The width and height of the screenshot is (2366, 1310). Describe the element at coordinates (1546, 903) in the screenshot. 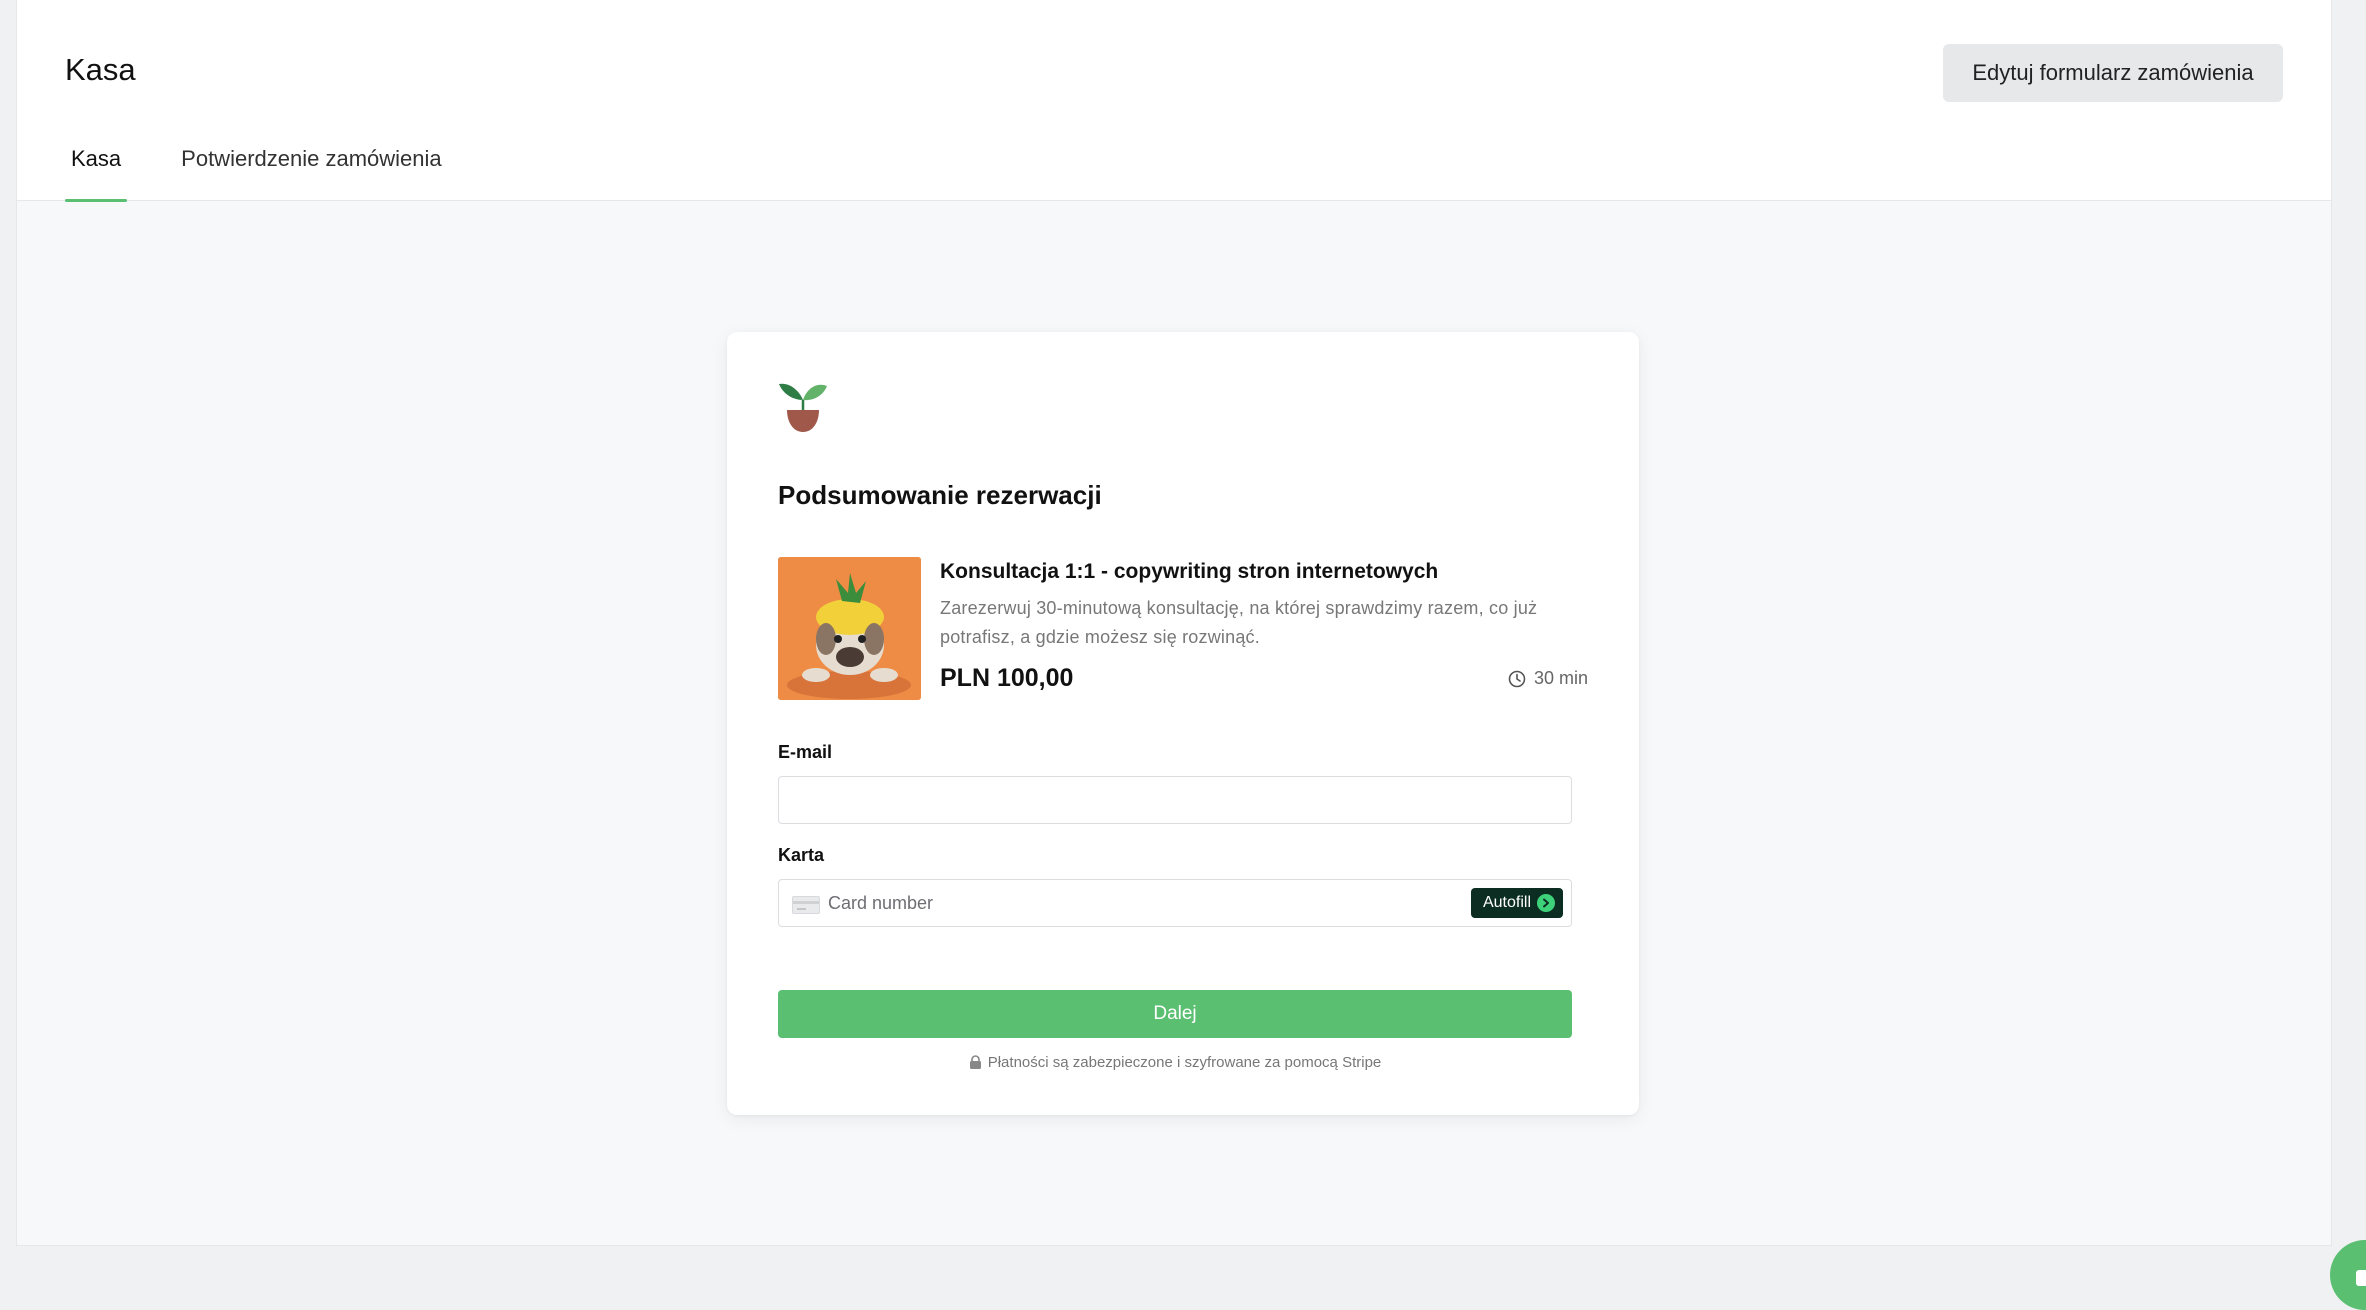

I see `arrow-right-icon` at that location.